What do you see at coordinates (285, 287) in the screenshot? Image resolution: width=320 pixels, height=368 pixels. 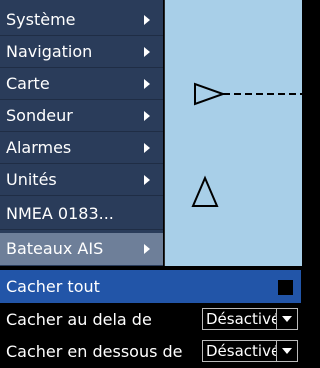 I see `hide-all-checkbox` at bounding box center [285, 287].